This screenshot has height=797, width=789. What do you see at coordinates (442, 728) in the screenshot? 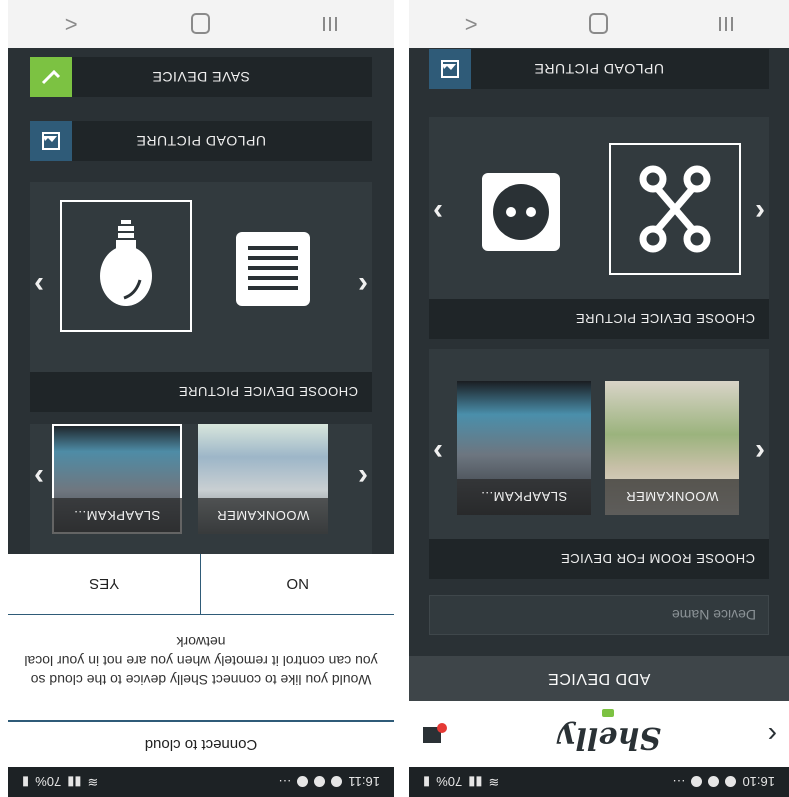
I see `alert-dot` at bounding box center [442, 728].